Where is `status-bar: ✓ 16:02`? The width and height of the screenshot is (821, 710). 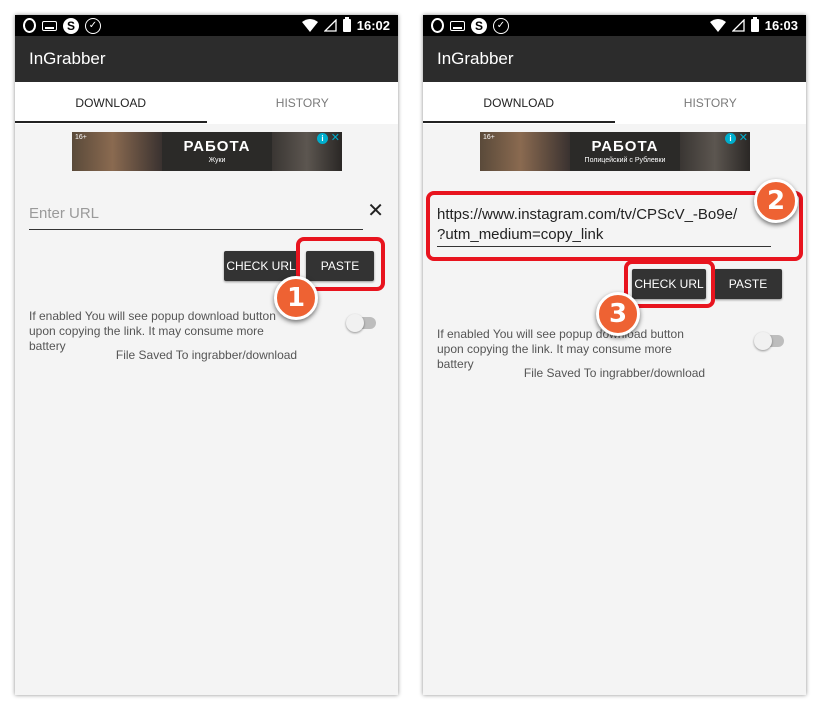 status-bar: ✓ 16:02 is located at coordinates (206, 25).